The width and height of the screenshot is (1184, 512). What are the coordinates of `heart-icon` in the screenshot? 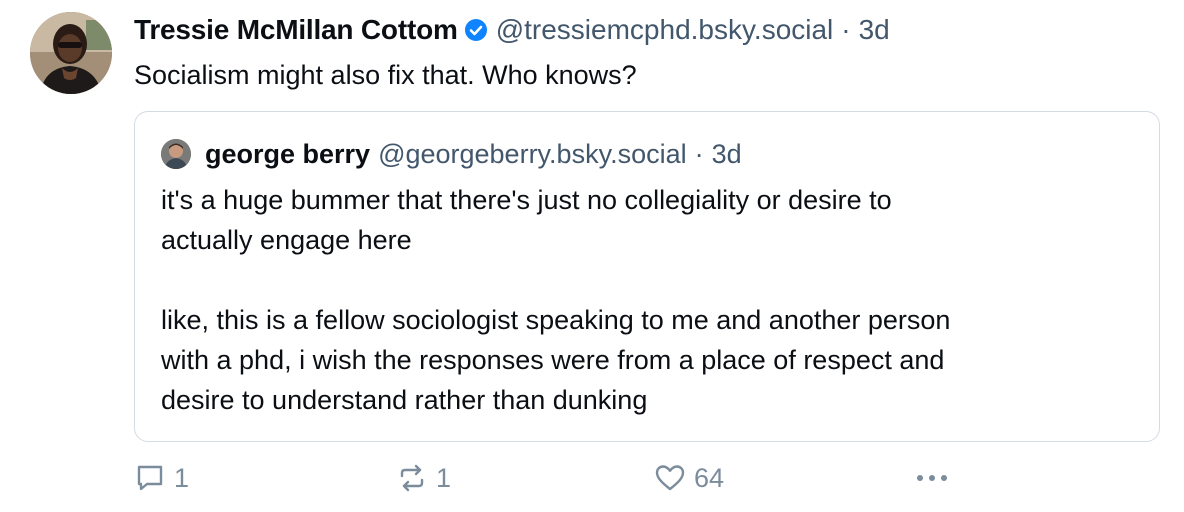 It's located at (670, 478).